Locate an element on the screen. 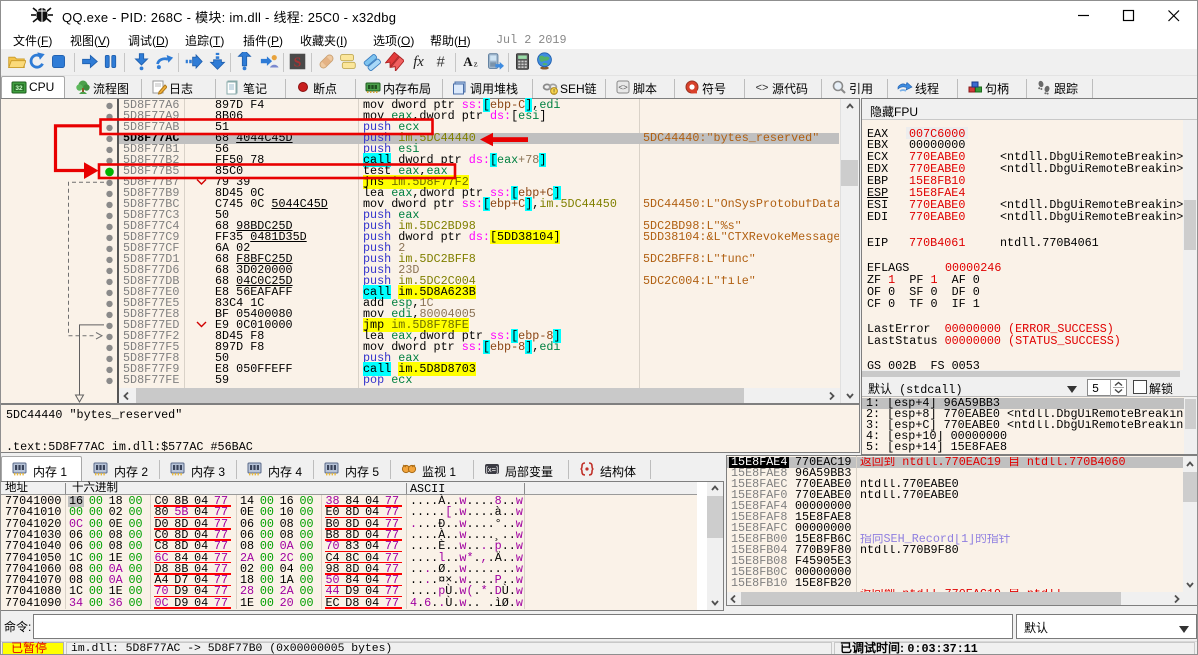  svg-text: fx is located at coordinates (418, 62).